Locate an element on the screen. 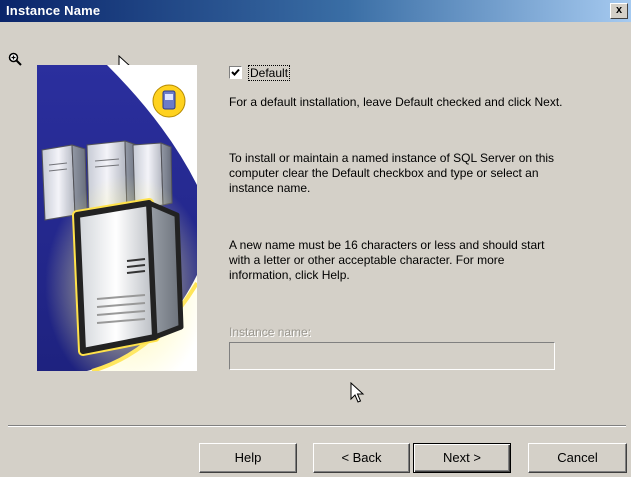 The height and width of the screenshot is (477, 631). default-checkbox is located at coordinates (235, 72).